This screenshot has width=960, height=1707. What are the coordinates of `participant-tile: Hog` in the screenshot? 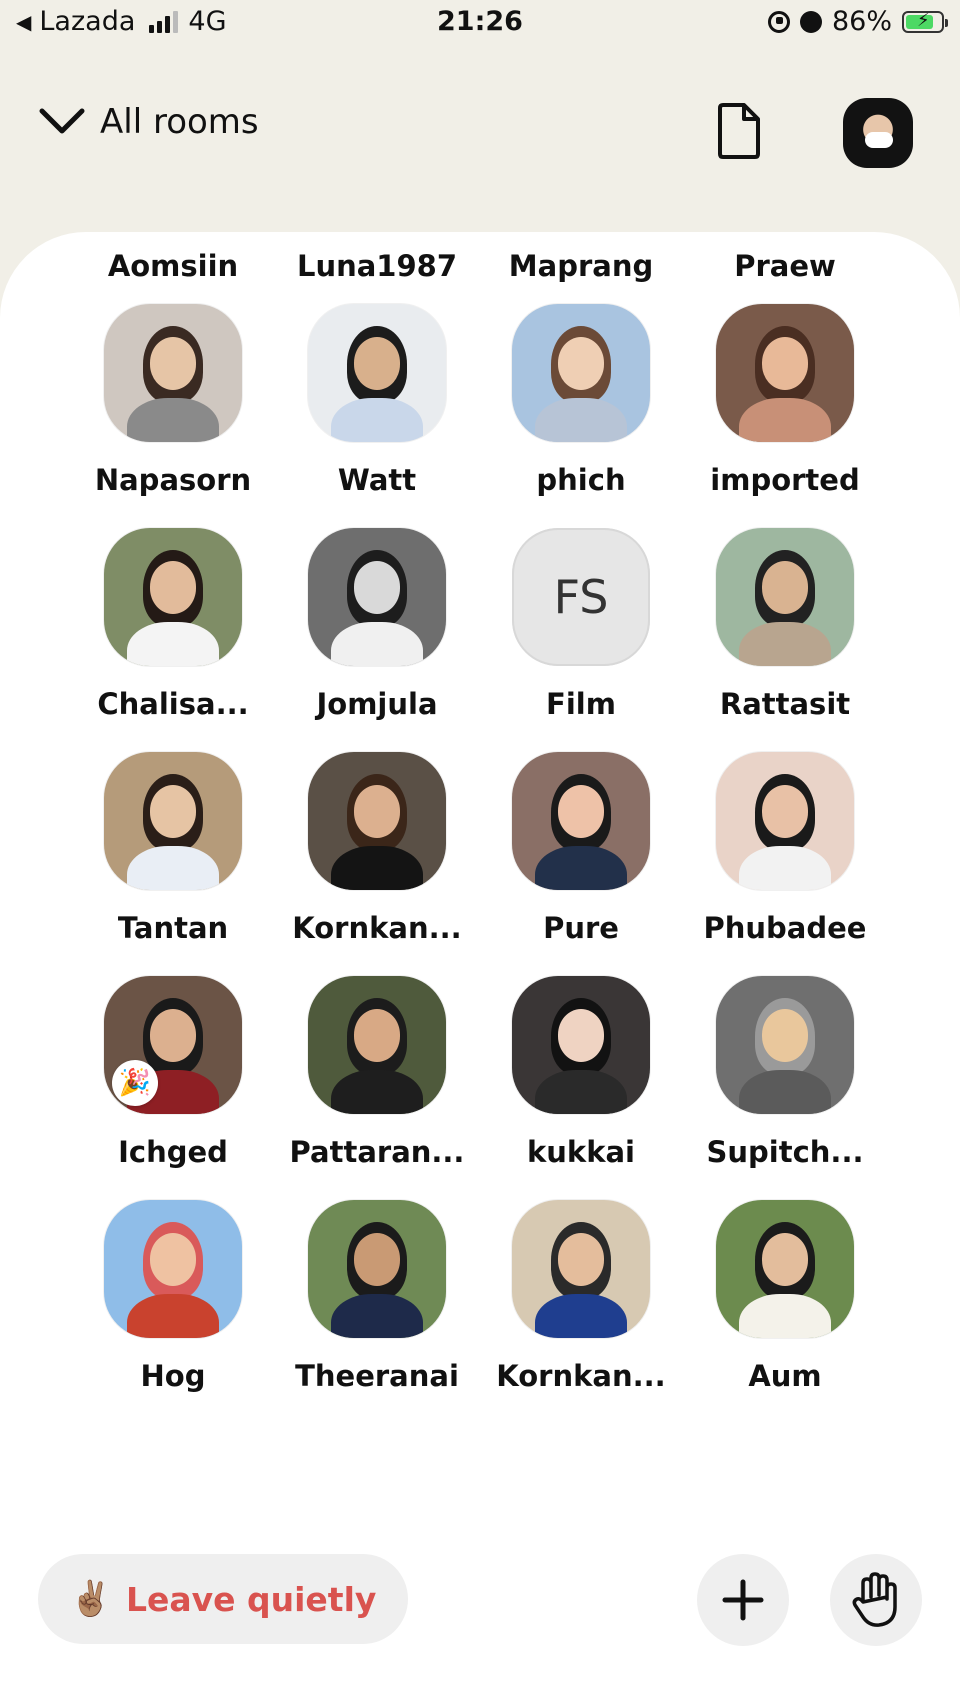 It's located at (173, 1298).